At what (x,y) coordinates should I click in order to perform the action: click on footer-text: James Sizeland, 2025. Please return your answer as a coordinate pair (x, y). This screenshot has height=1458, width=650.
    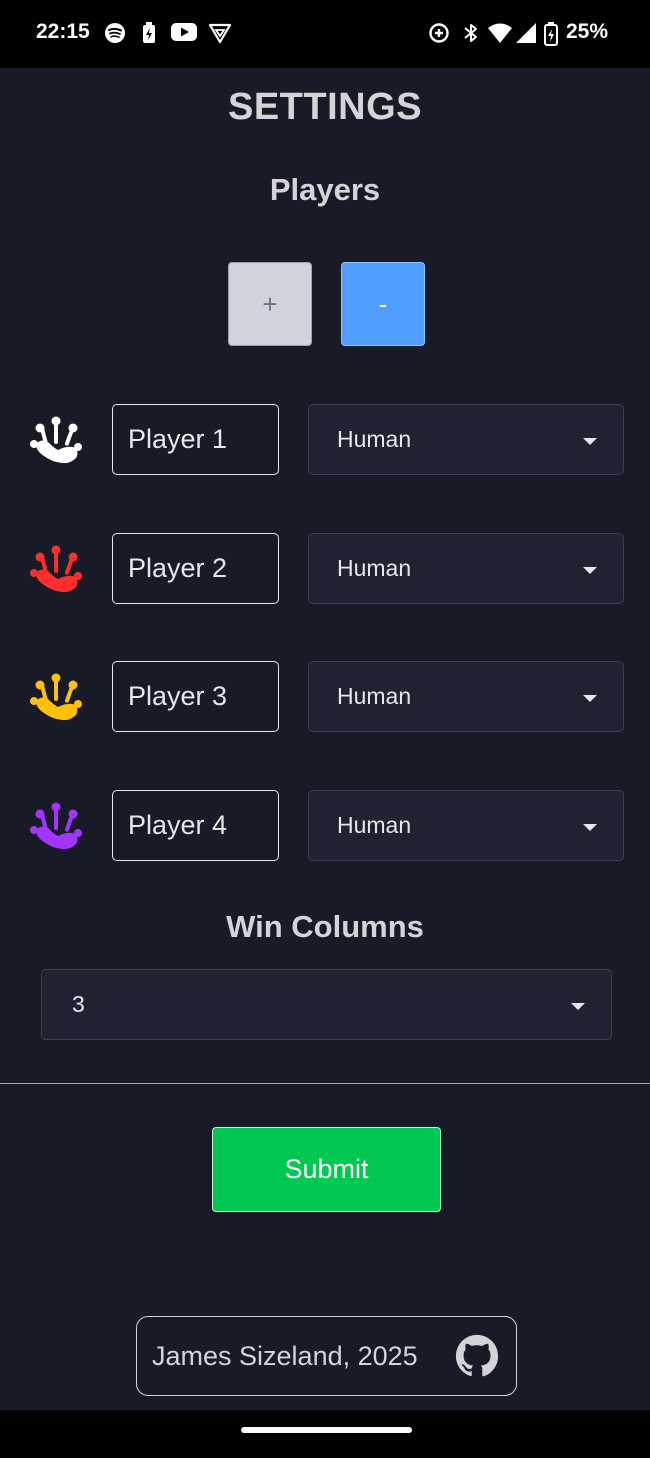
    Looking at the image, I should click on (285, 1355).